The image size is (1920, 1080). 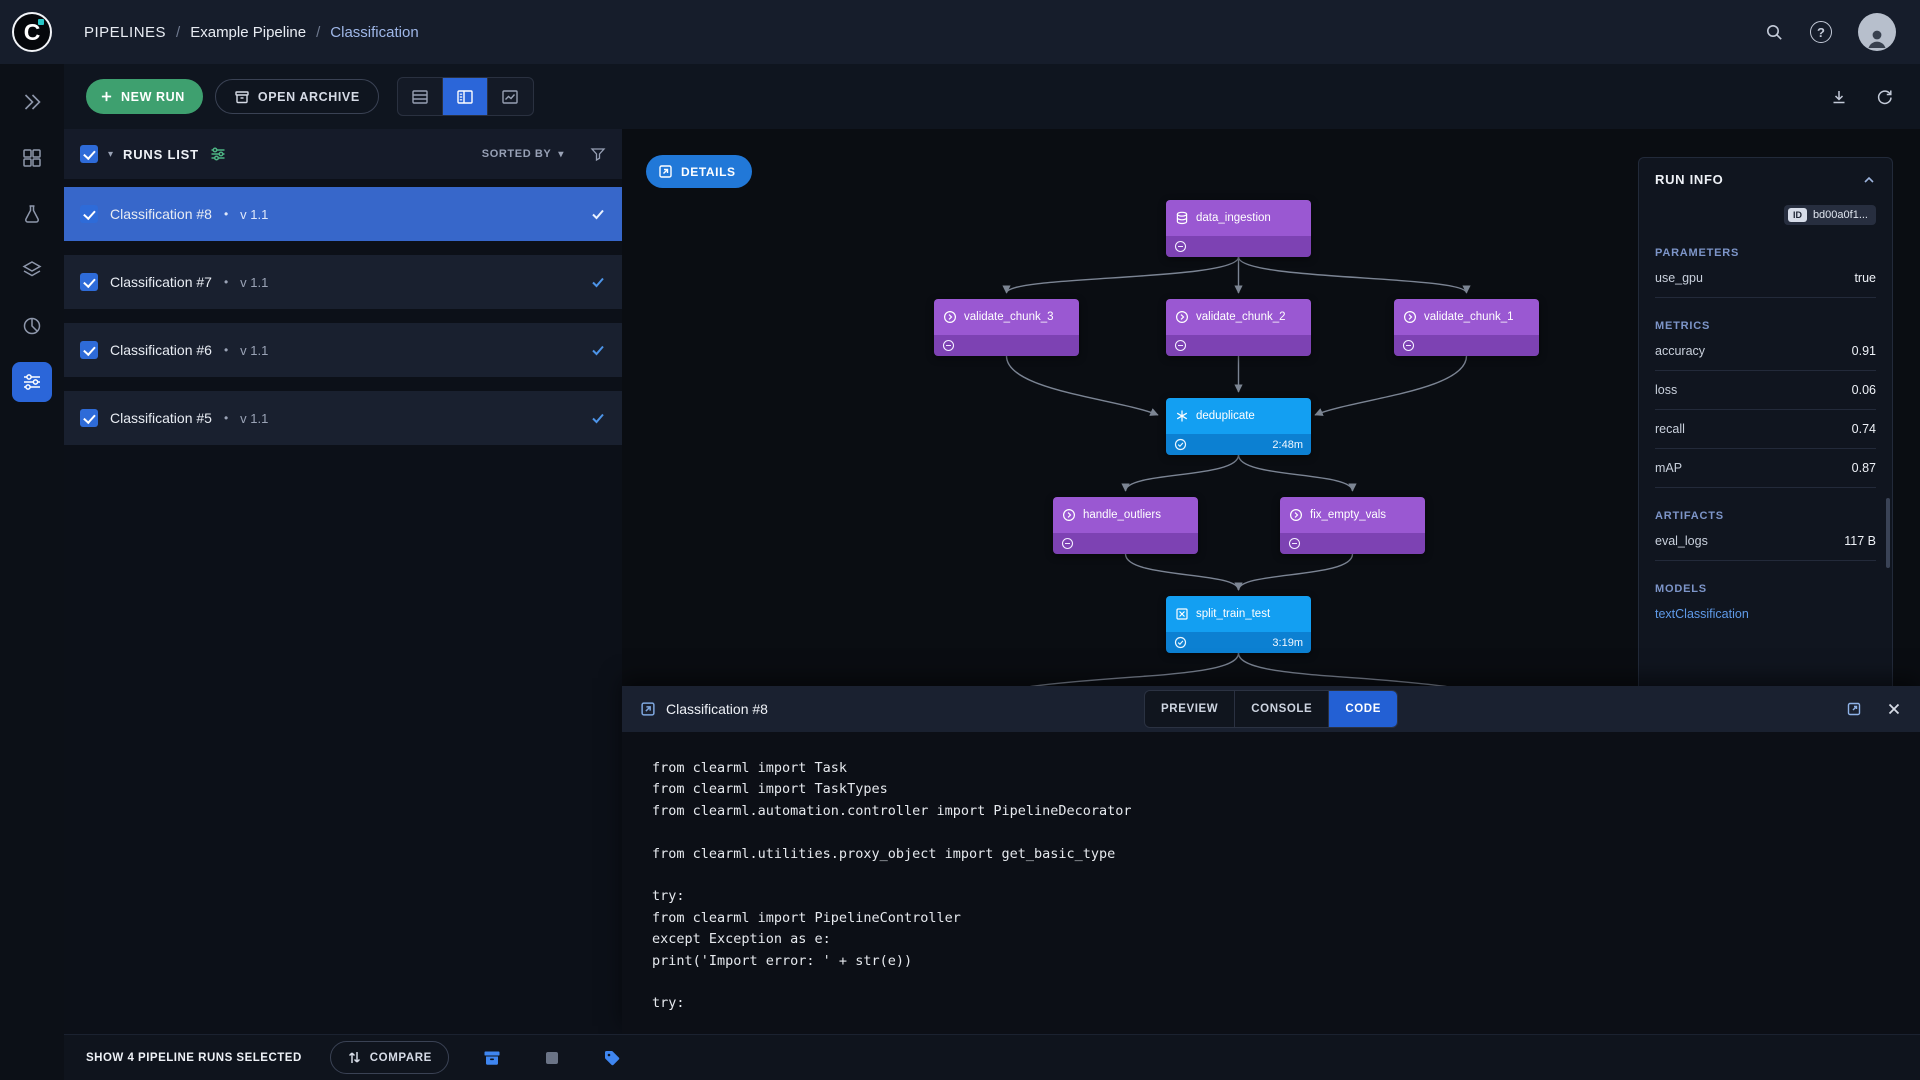 I want to click on archive-selected-icon, so click(x=492, y=1058).